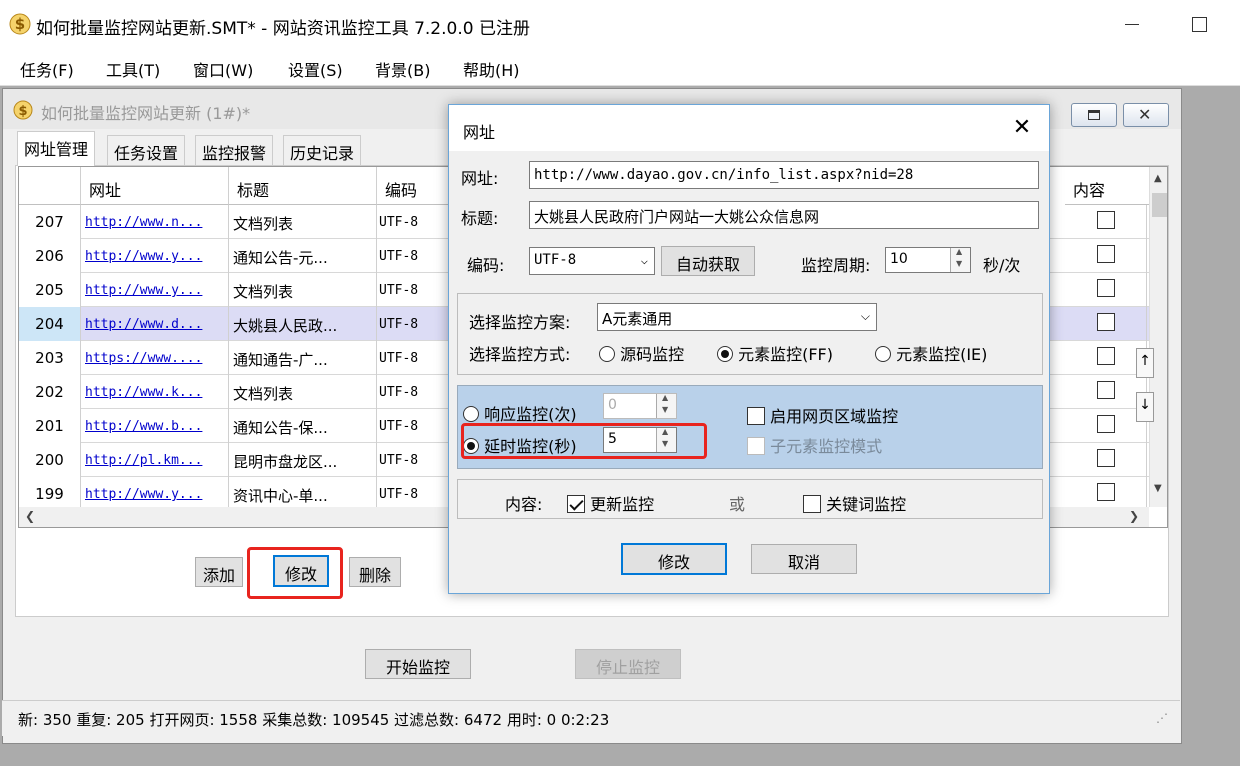  I want to click on child-restore-button, so click(1094, 115).